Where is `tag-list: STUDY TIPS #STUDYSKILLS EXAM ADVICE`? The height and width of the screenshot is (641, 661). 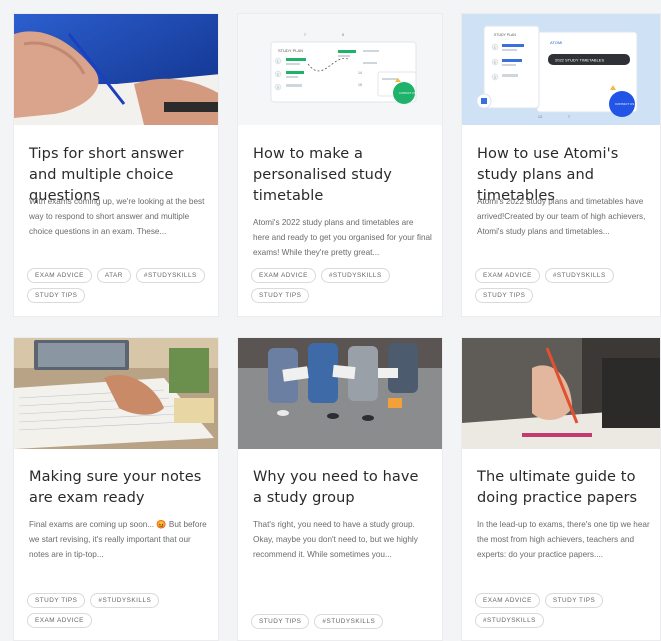
tag-list: STUDY TIPS #STUDYSKILLS EXAM ADVICE is located at coordinates (118, 610).